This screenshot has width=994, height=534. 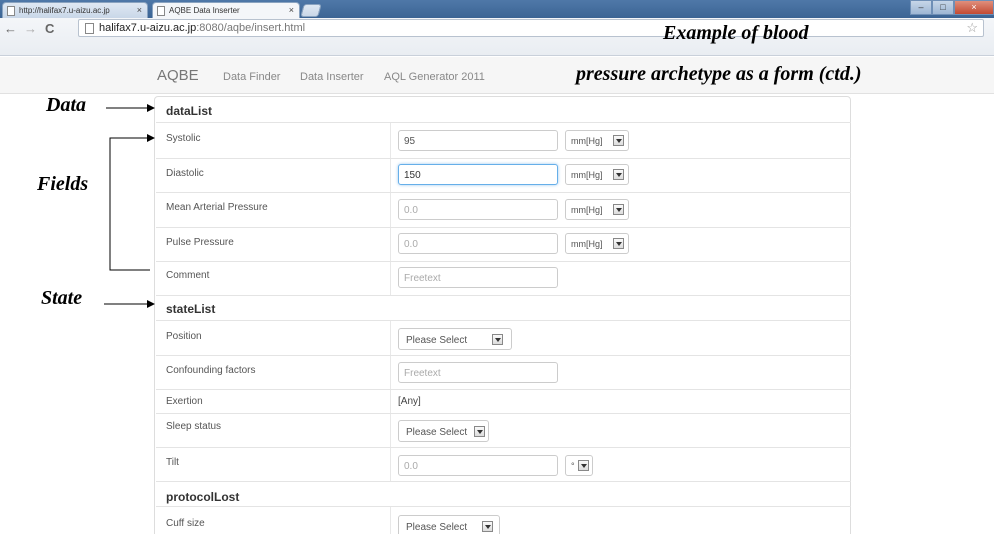 What do you see at coordinates (151, 138) in the screenshot?
I see `fields-arrow-head` at bounding box center [151, 138].